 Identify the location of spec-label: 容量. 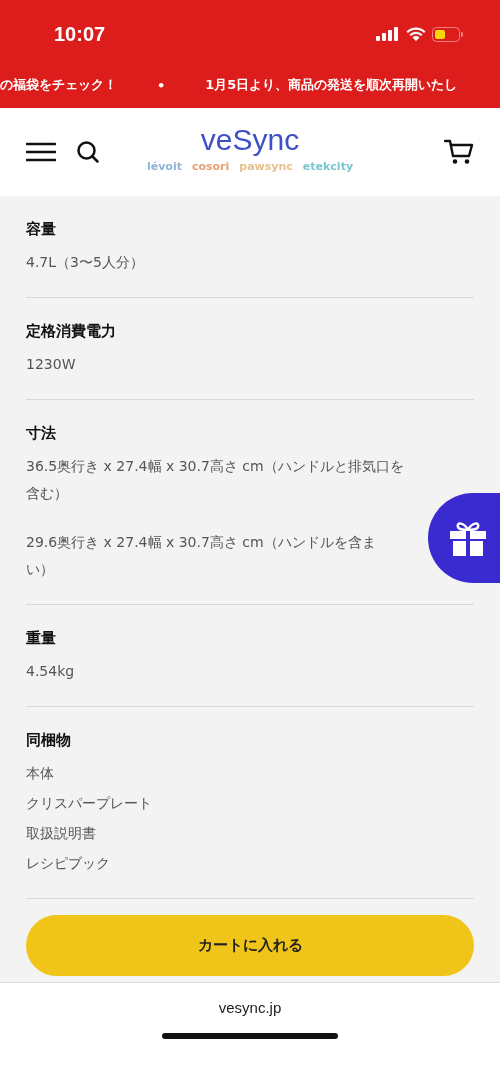
(41, 229).